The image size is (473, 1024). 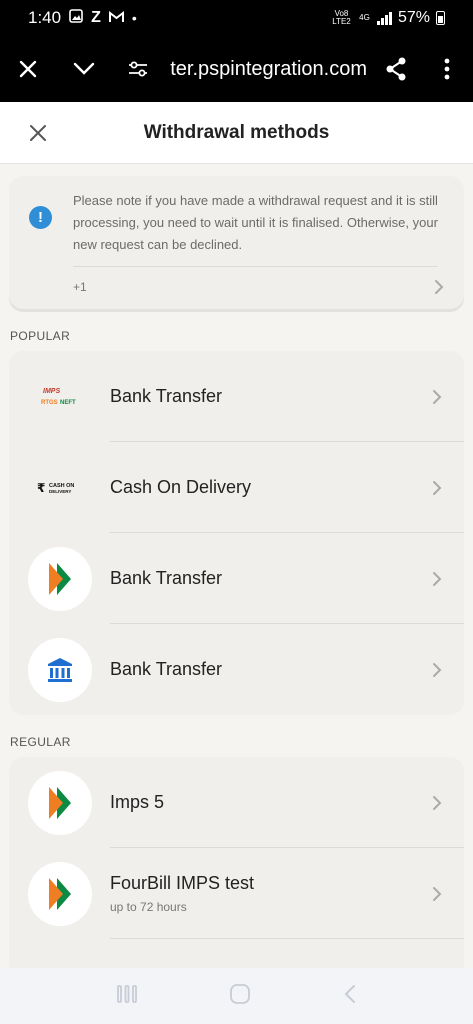 I want to click on browser-toolbar: ter.pspintegration.com, so click(x=236, y=69).